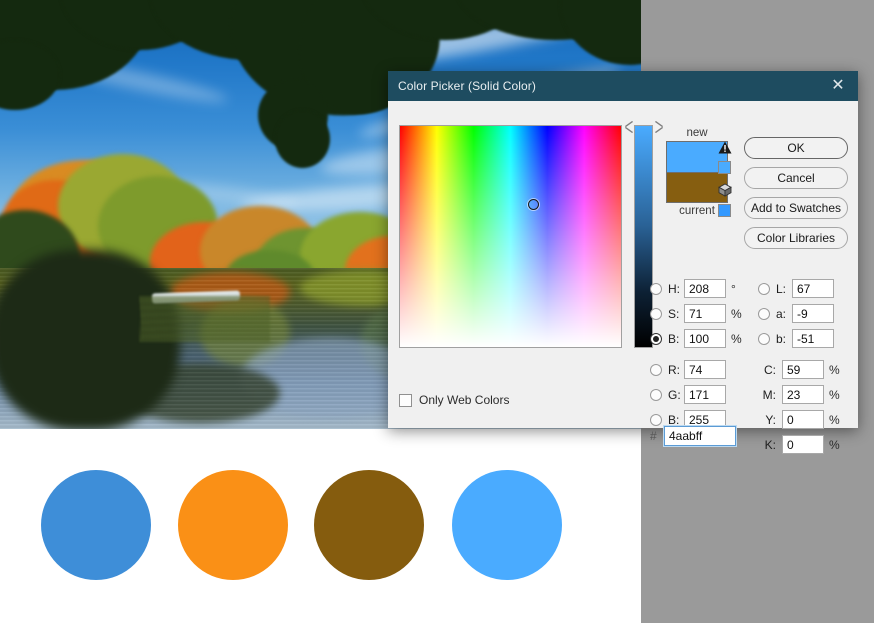 The height and width of the screenshot is (623, 874). Describe the element at coordinates (674, 288) in the screenshot. I see `label-h: H:` at that location.